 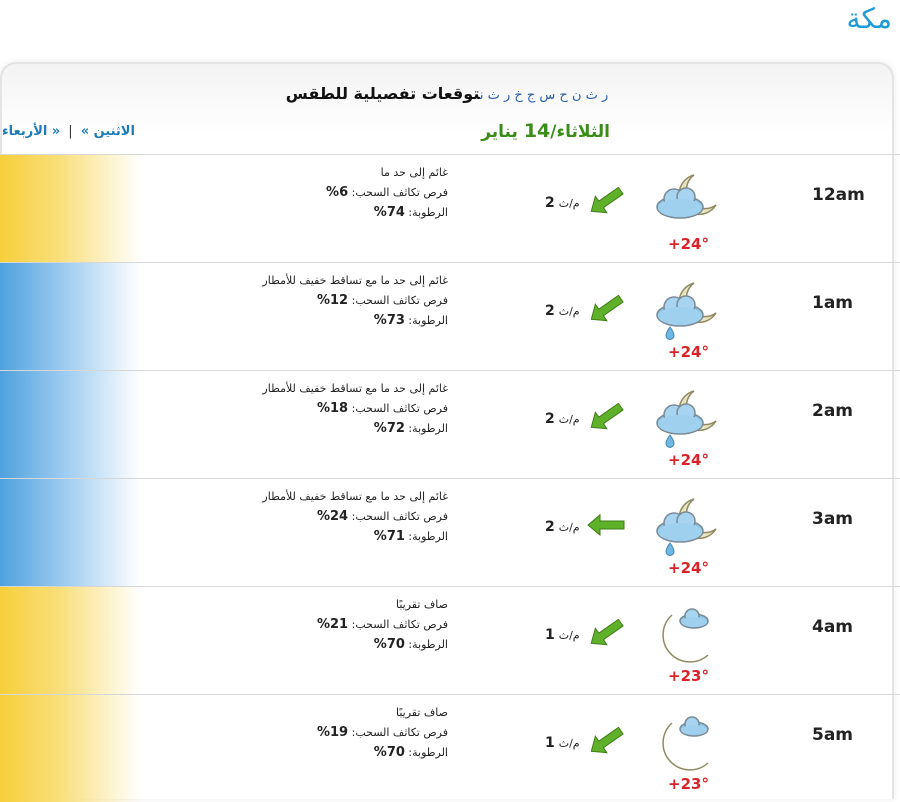 What do you see at coordinates (833, 519) in the screenshot?
I see `hour-label: 3am` at bounding box center [833, 519].